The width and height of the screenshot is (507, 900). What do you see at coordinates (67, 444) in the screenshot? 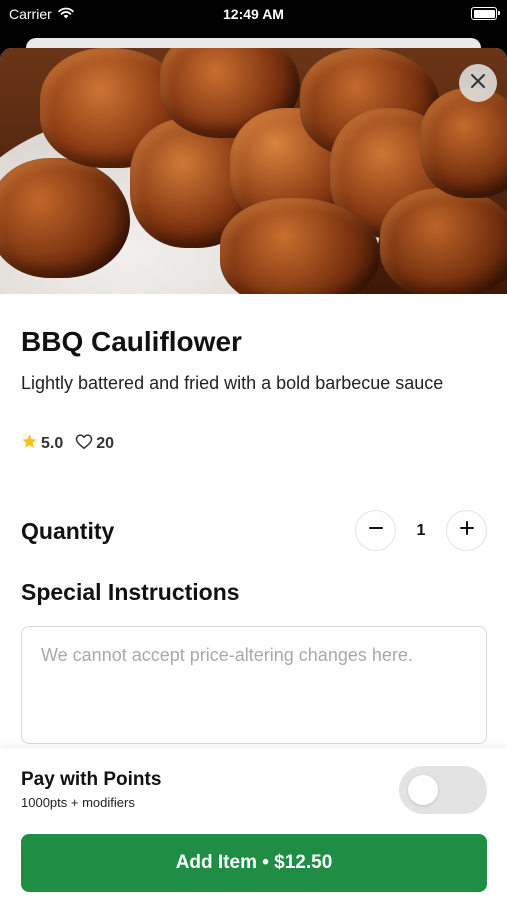
I see `item-meta: 5.0 20` at bounding box center [67, 444].